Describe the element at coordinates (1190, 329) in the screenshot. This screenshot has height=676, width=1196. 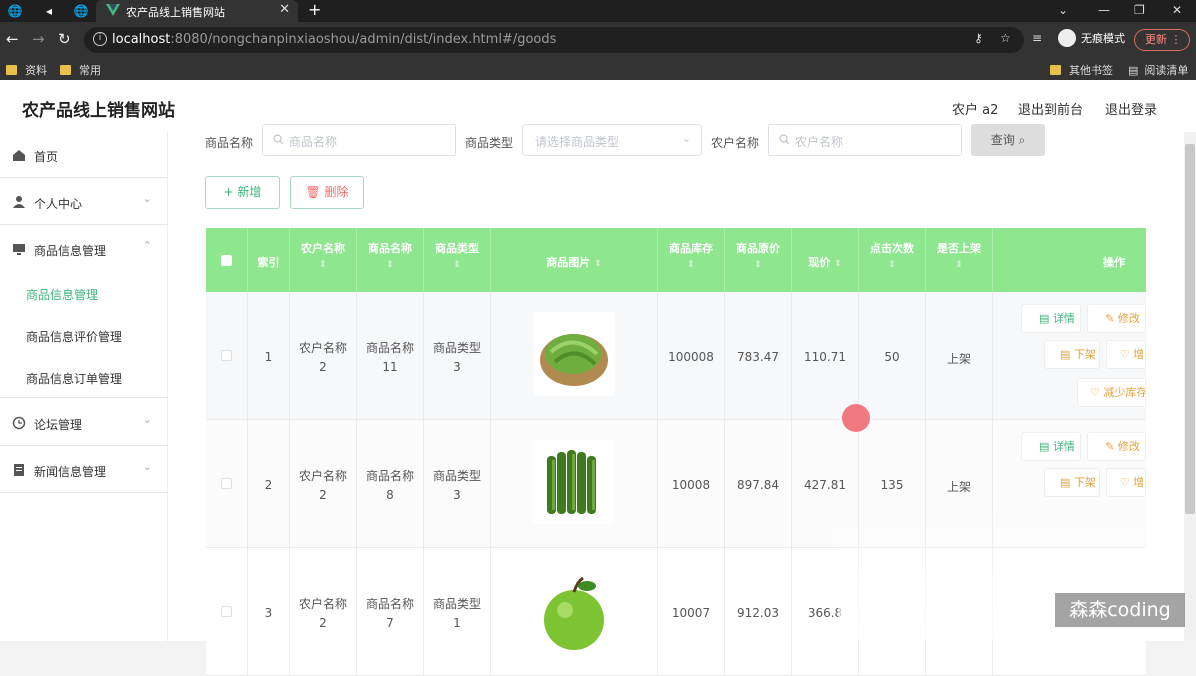
I see `scrollbar-thumb` at that location.